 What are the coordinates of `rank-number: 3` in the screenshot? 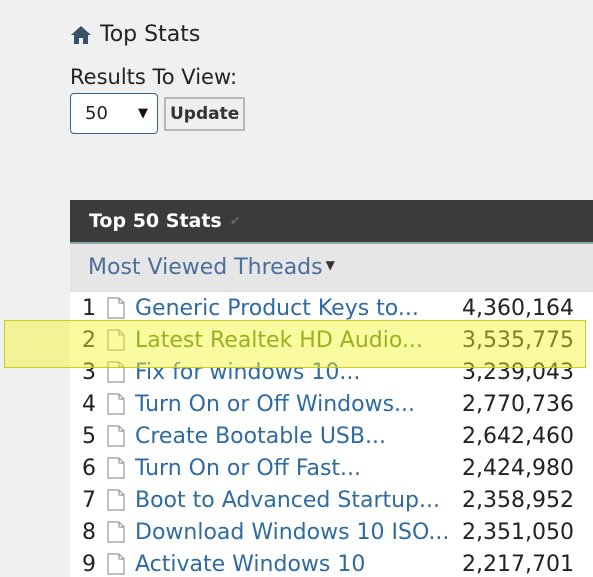 It's located at (89, 372).